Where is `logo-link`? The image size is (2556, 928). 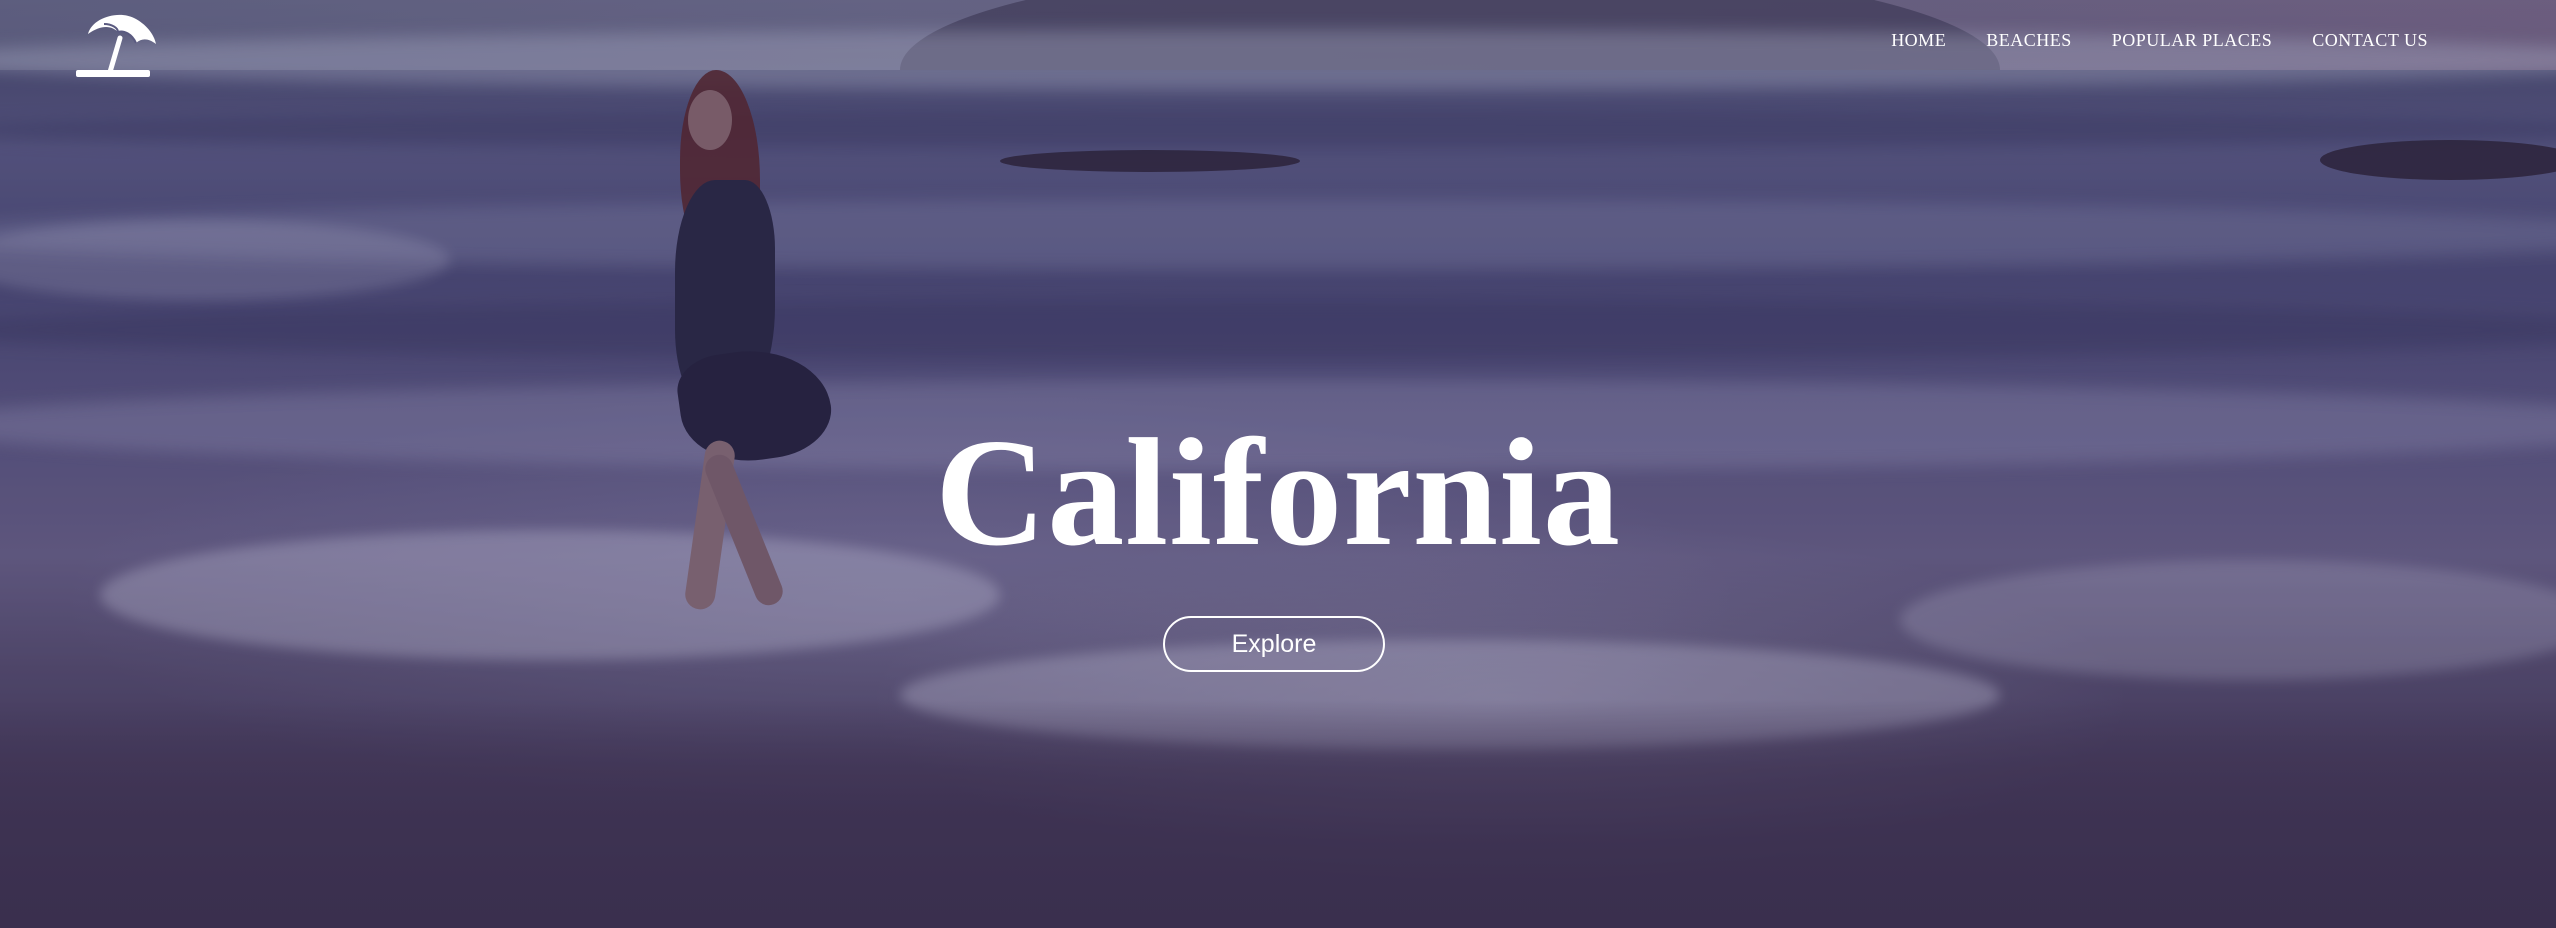
logo-link is located at coordinates (116, 44).